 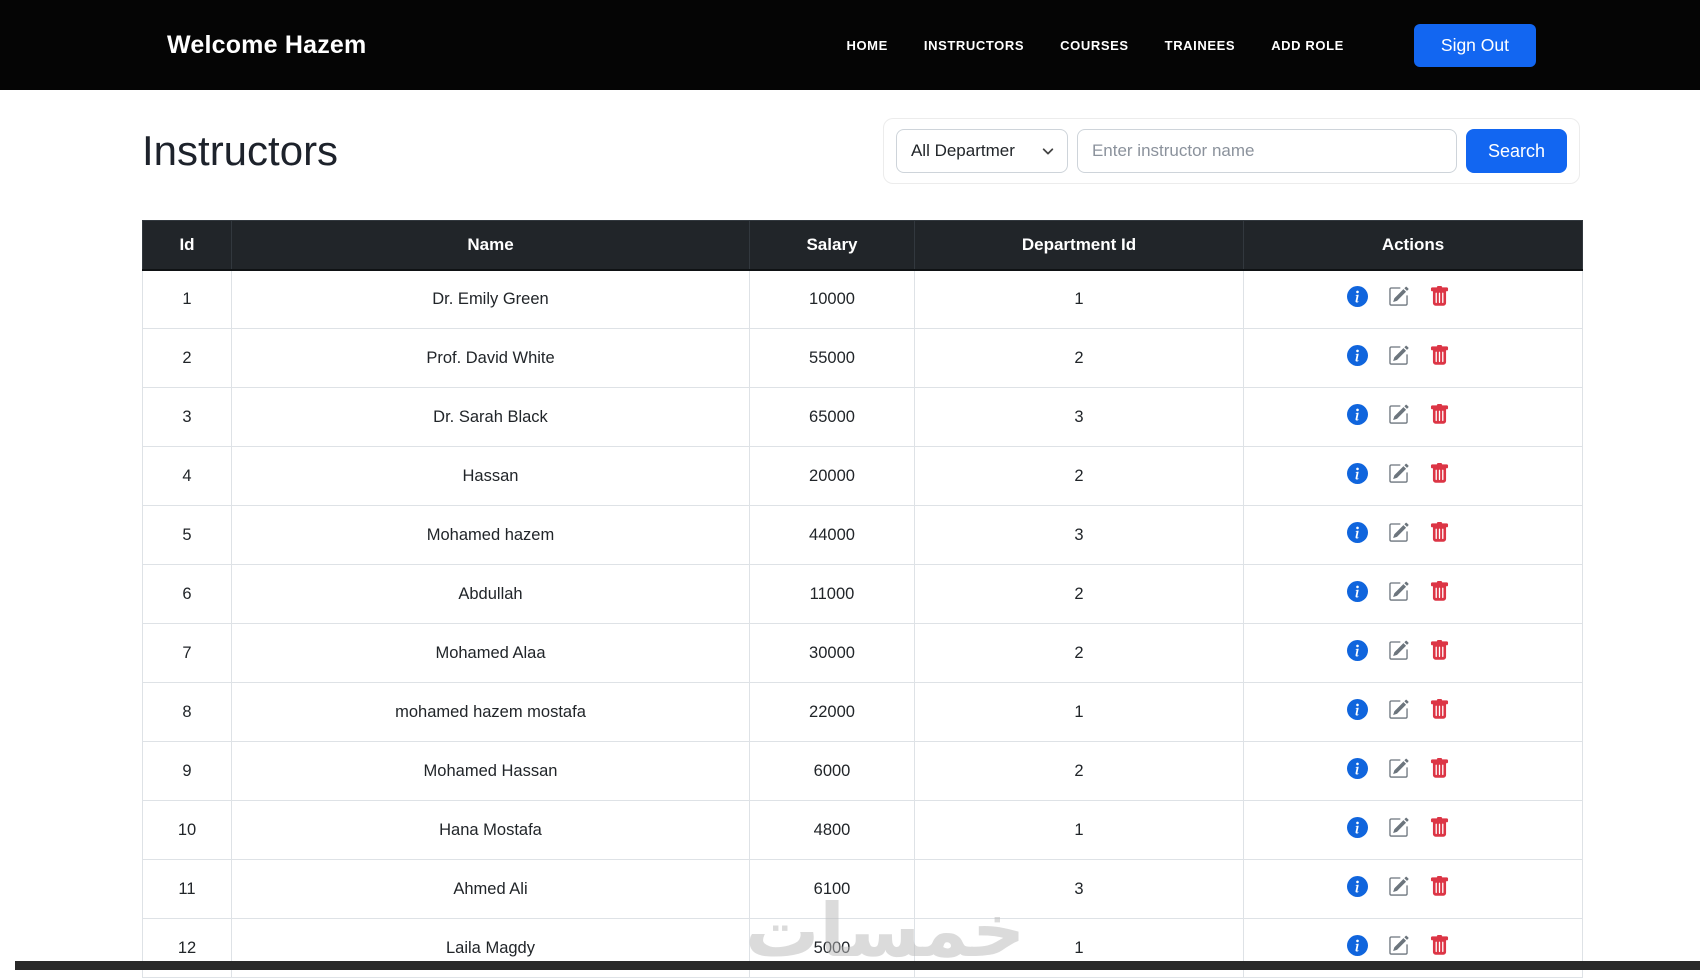 I want to click on cell-id: 7, so click(x=187, y=653).